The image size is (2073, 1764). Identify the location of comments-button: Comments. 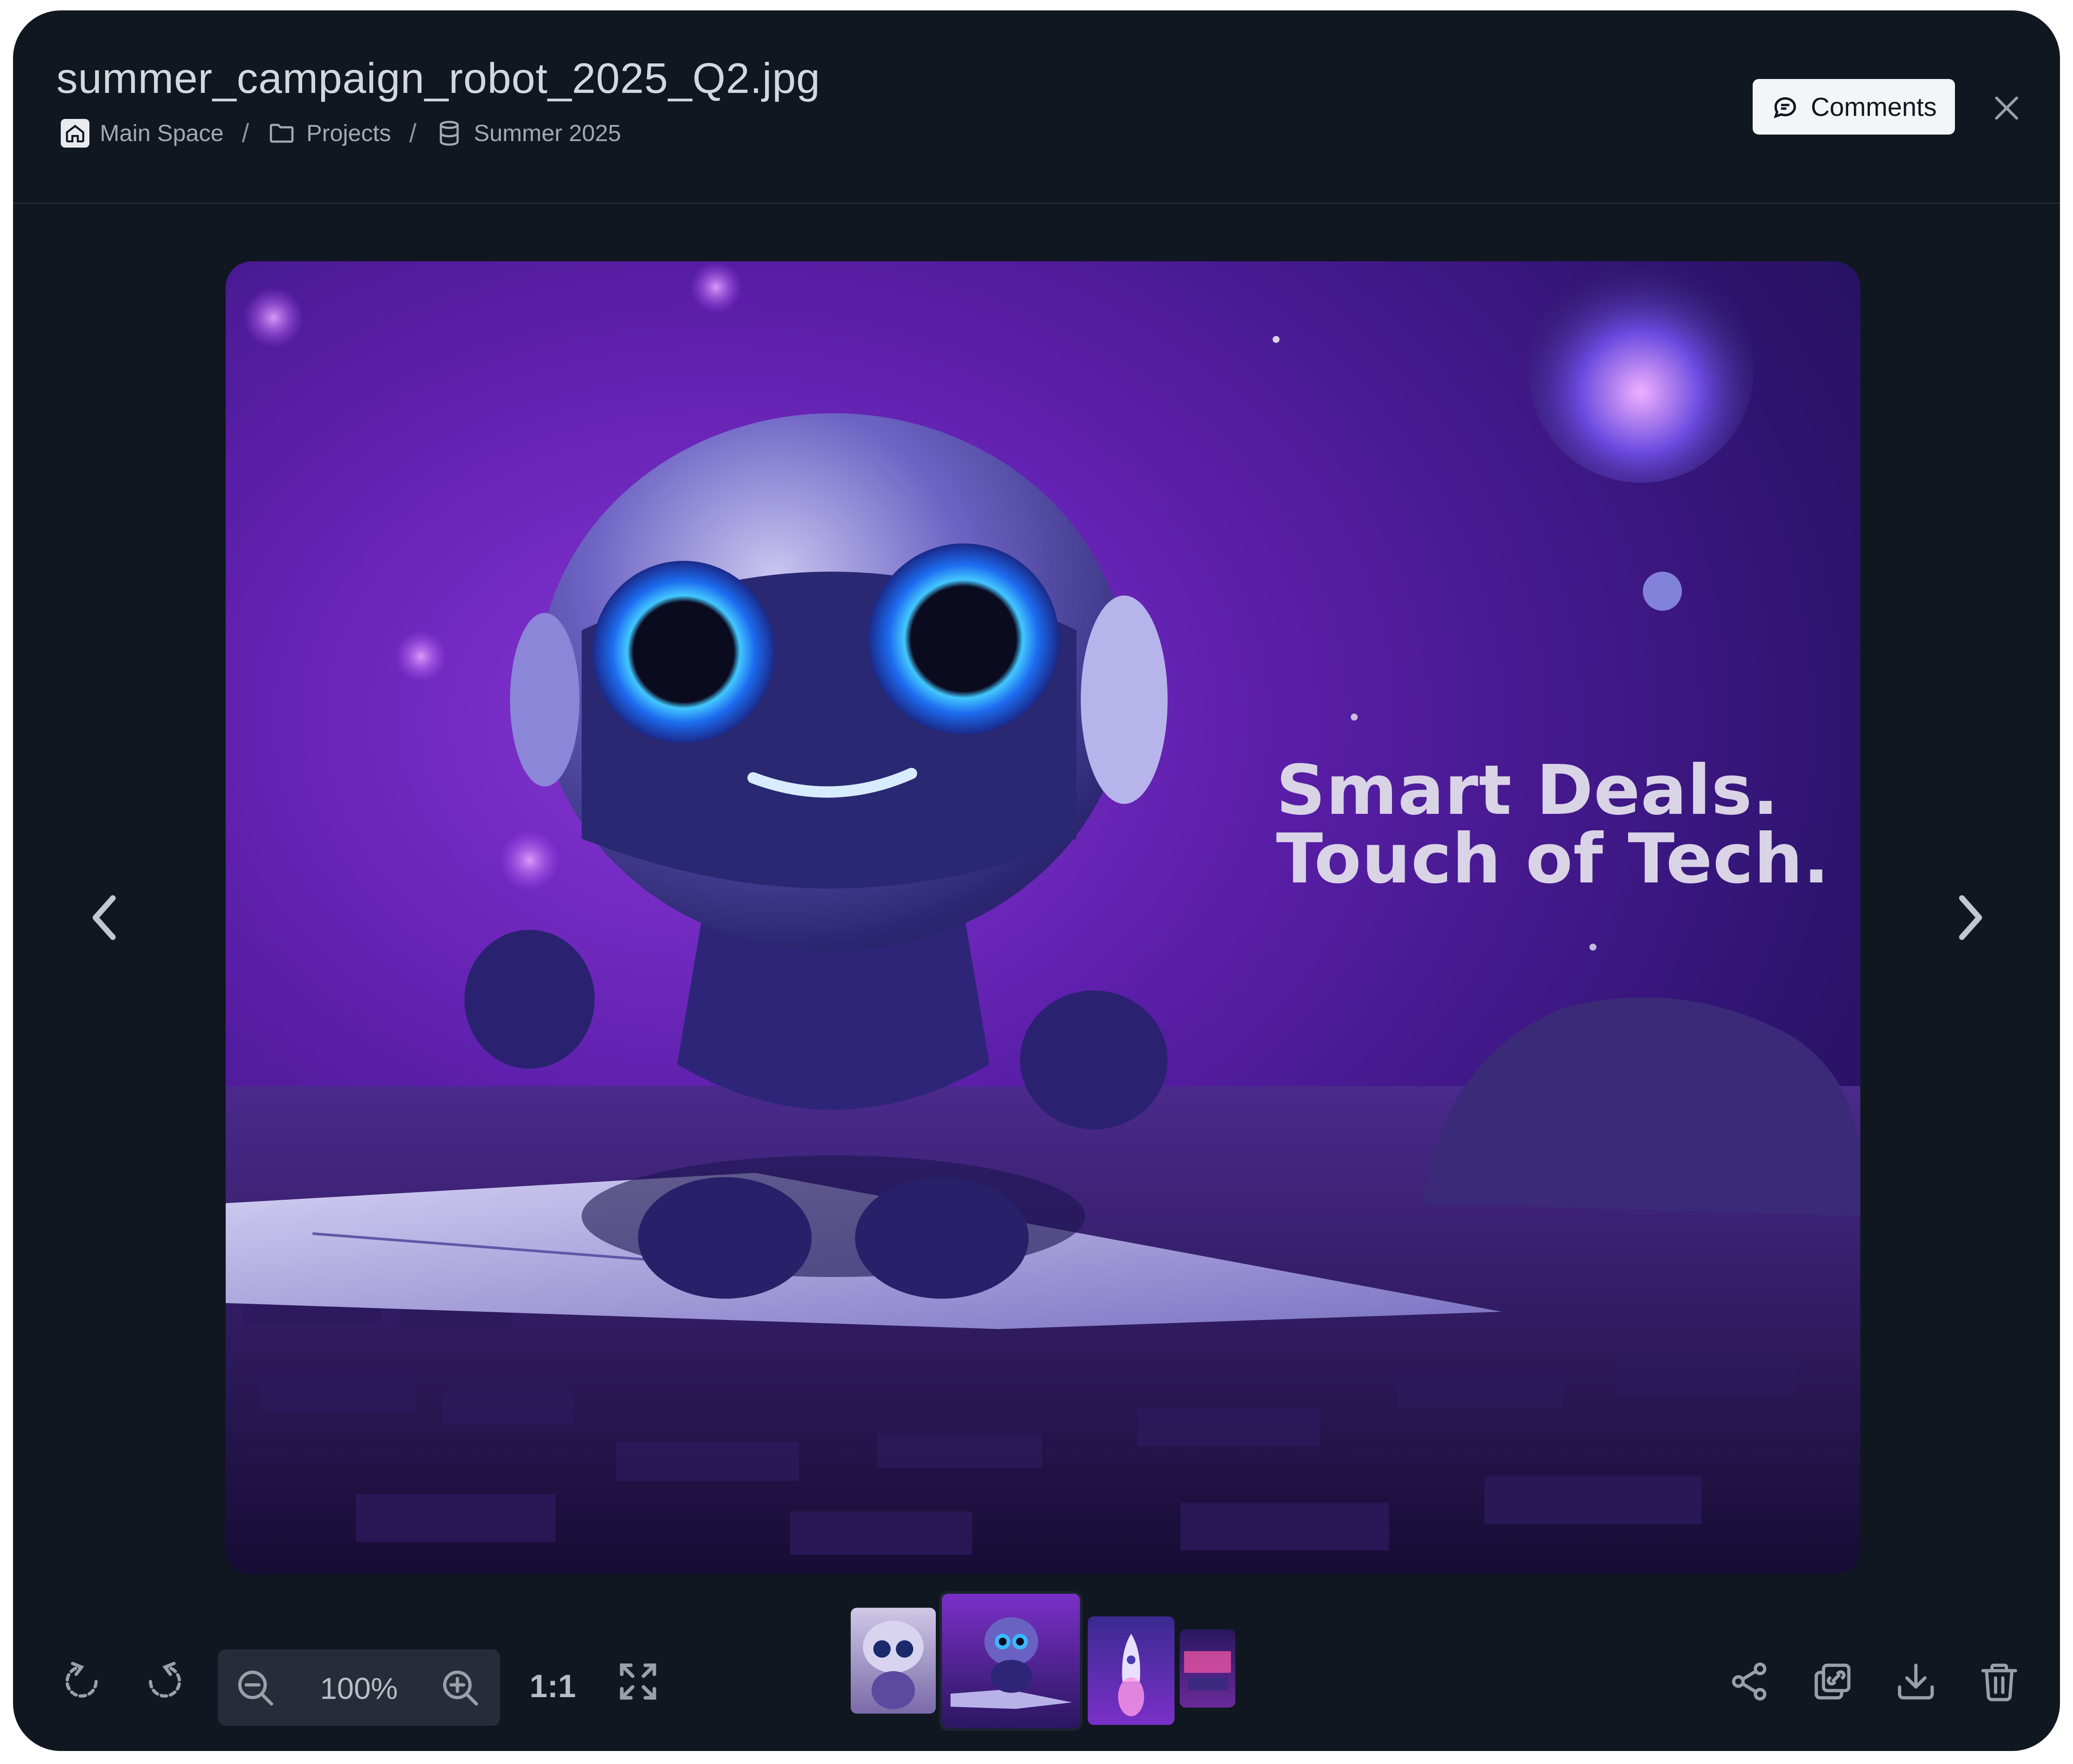
(1854, 107).